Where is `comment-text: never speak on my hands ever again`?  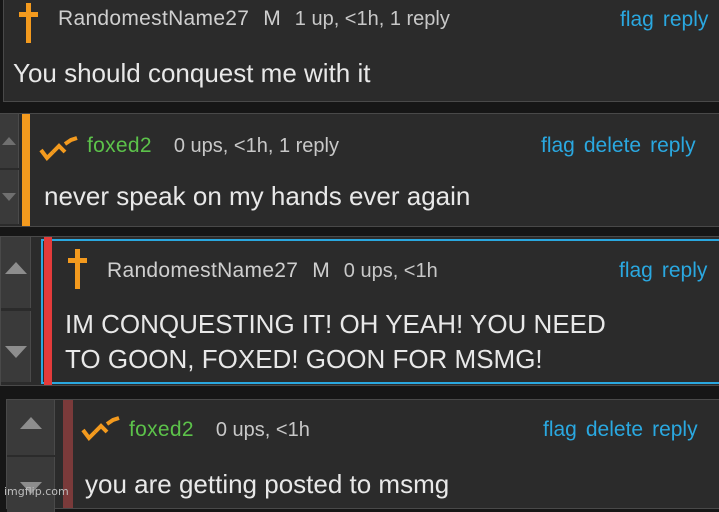 comment-text: never speak on my hands ever again is located at coordinates (257, 196).